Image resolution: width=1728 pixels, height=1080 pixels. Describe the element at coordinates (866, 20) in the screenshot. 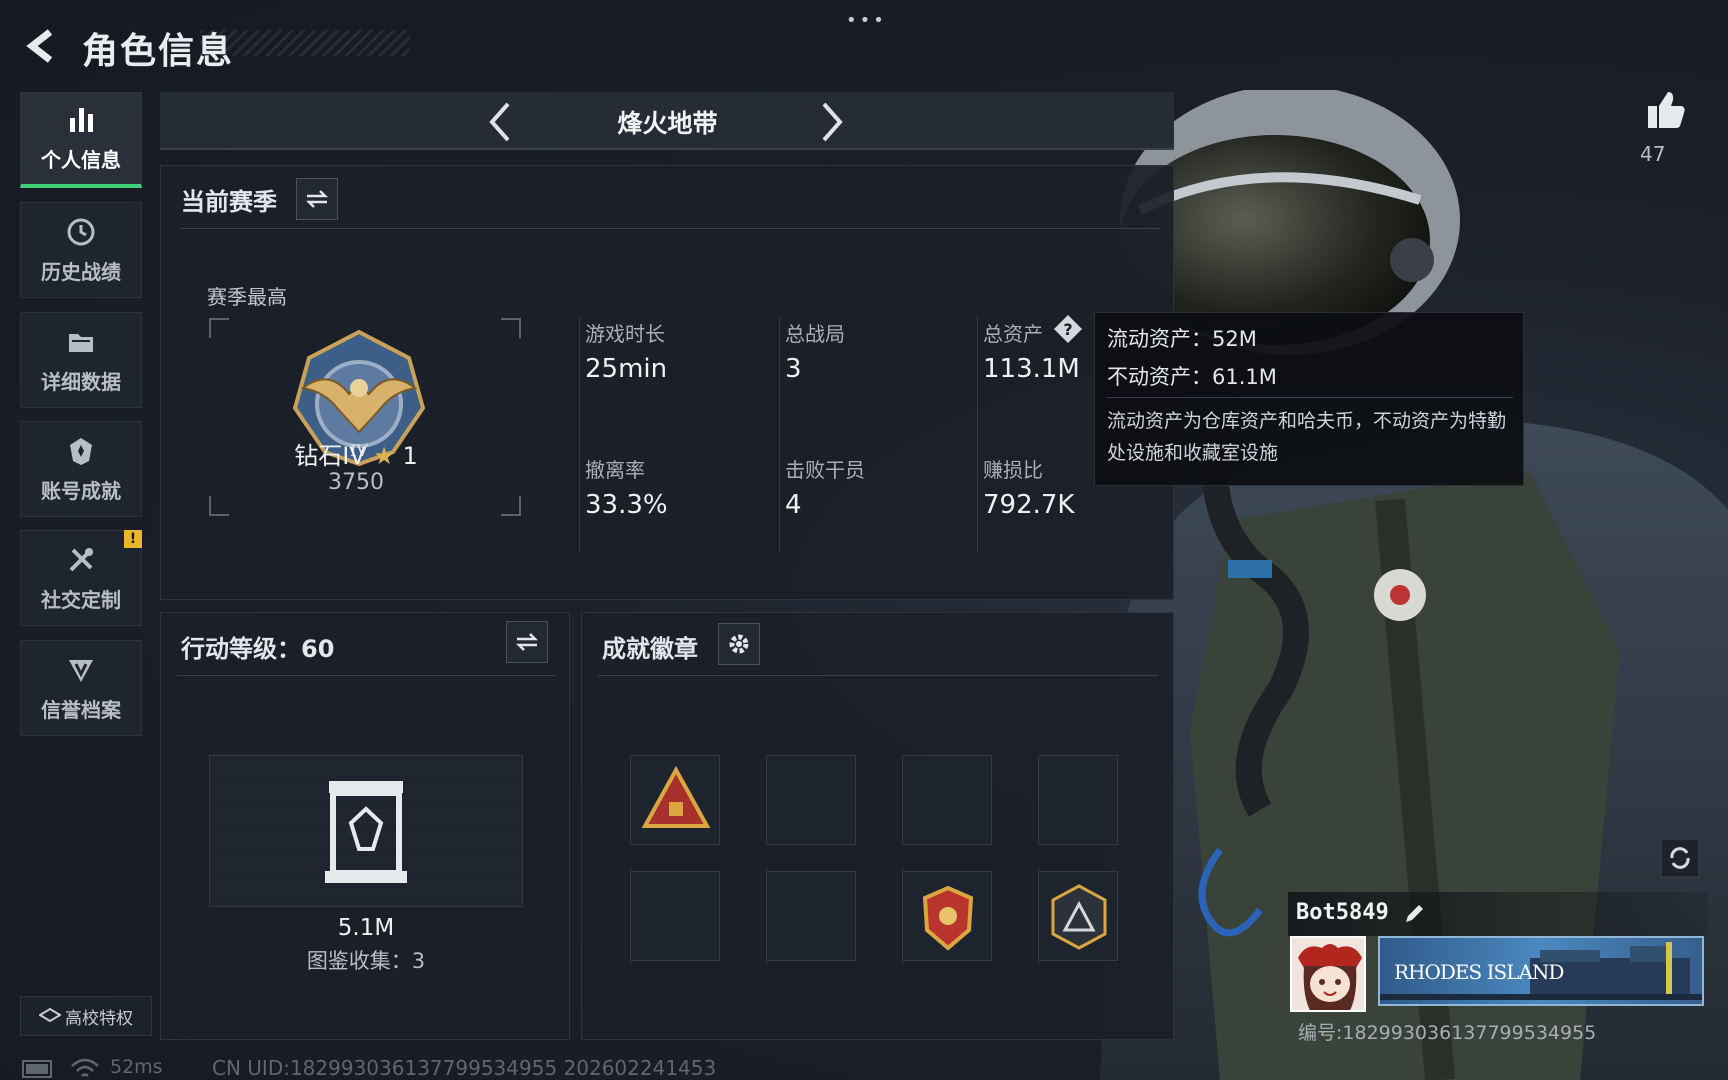

I see `more-menu-icon: •••` at that location.